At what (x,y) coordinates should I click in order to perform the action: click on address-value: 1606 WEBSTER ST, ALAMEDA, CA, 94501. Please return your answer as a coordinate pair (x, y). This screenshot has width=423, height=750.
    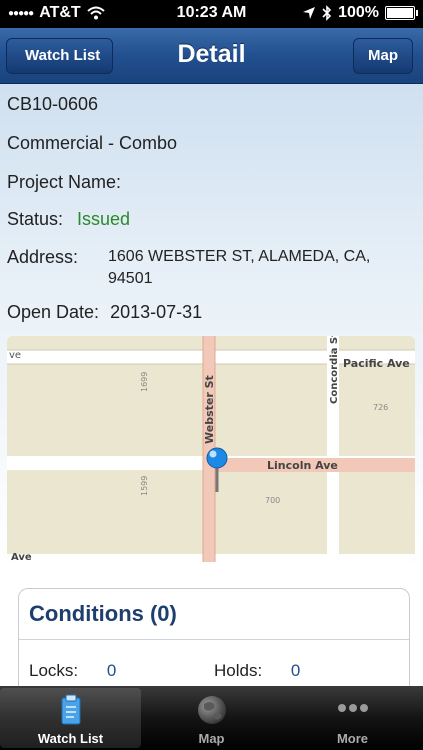
    Looking at the image, I should click on (239, 267).